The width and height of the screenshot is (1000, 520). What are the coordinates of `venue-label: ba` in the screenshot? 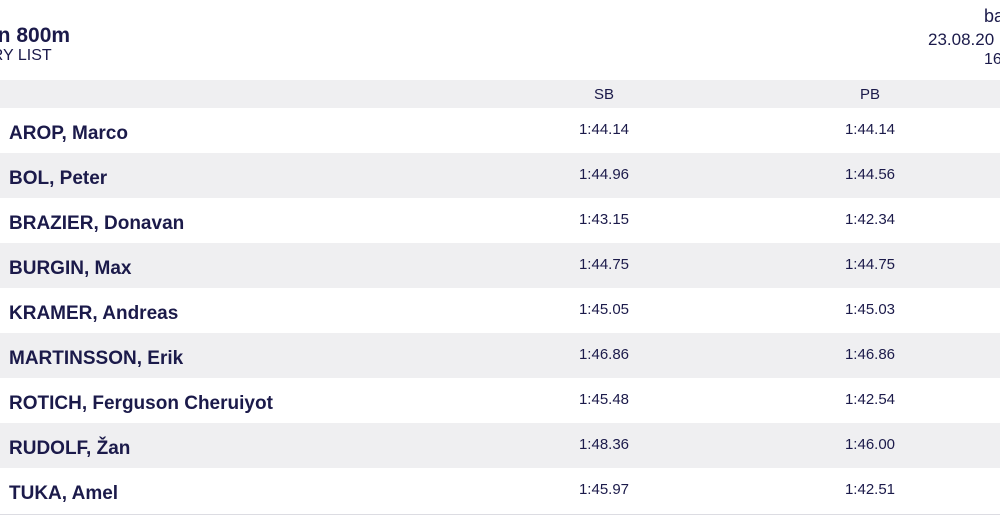 It's located at (992, 16).